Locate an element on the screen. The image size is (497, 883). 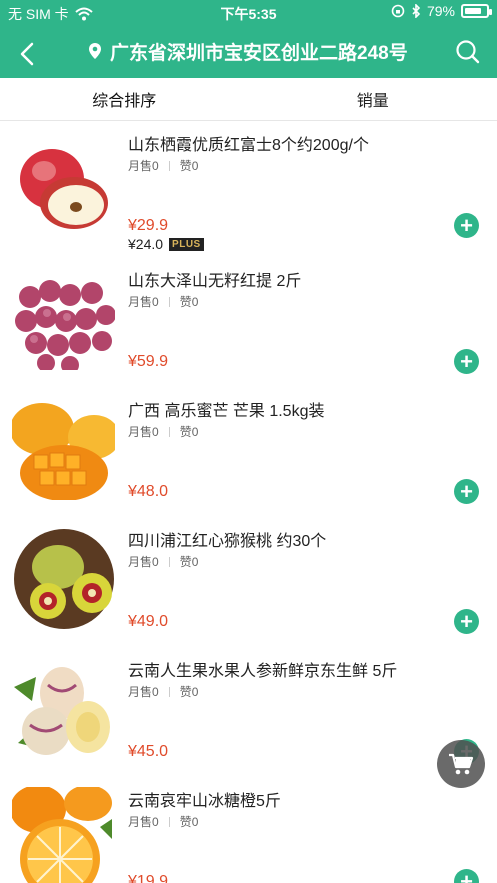
battery-icon is located at coordinates (476, 11).